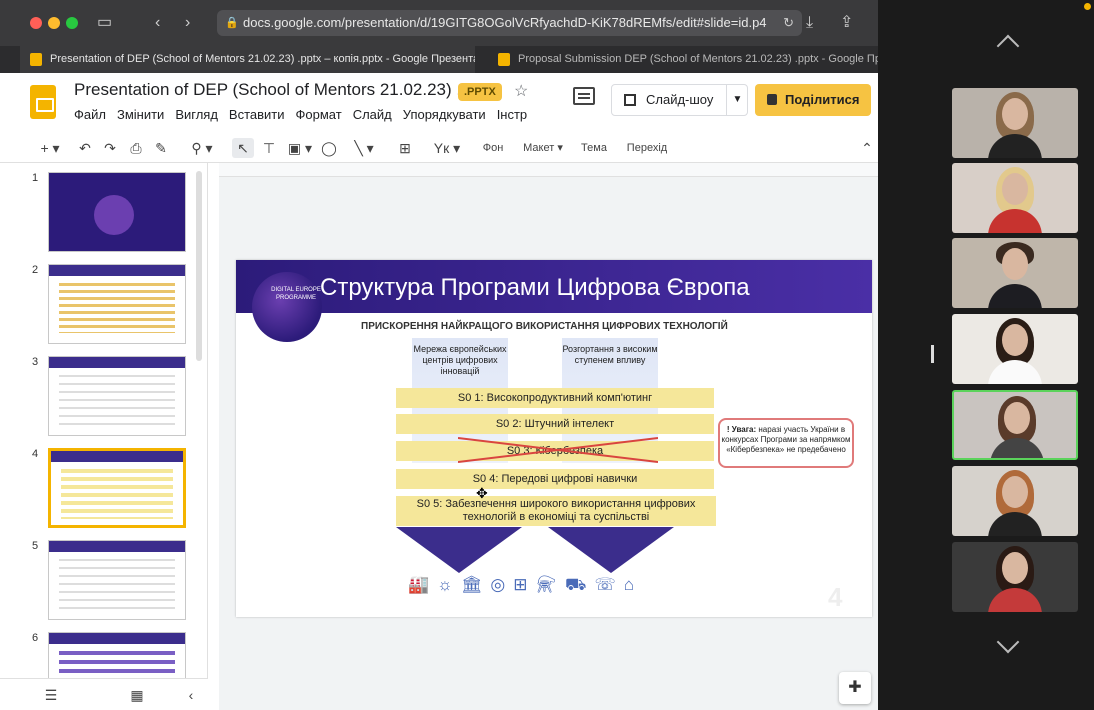 Image resolution: width=1094 pixels, height=710 pixels. I want to click on select-icon: ↖, so click(243, 148).